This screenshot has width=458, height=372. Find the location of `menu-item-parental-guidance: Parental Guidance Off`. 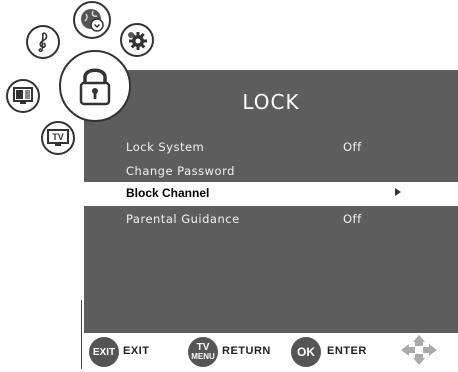

menu-item-parental-guidance: Parental Guidance Off is located at coordinates (271, 219).